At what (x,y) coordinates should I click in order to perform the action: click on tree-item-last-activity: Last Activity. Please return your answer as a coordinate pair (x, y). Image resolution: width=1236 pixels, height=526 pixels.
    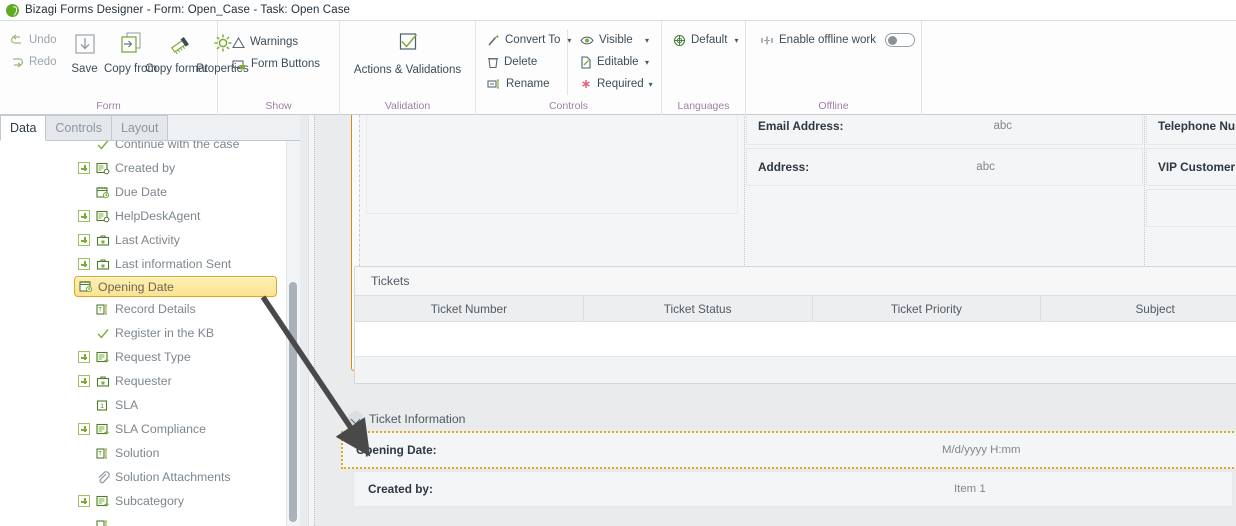
    Looking at the image, I should click on (141, 240).